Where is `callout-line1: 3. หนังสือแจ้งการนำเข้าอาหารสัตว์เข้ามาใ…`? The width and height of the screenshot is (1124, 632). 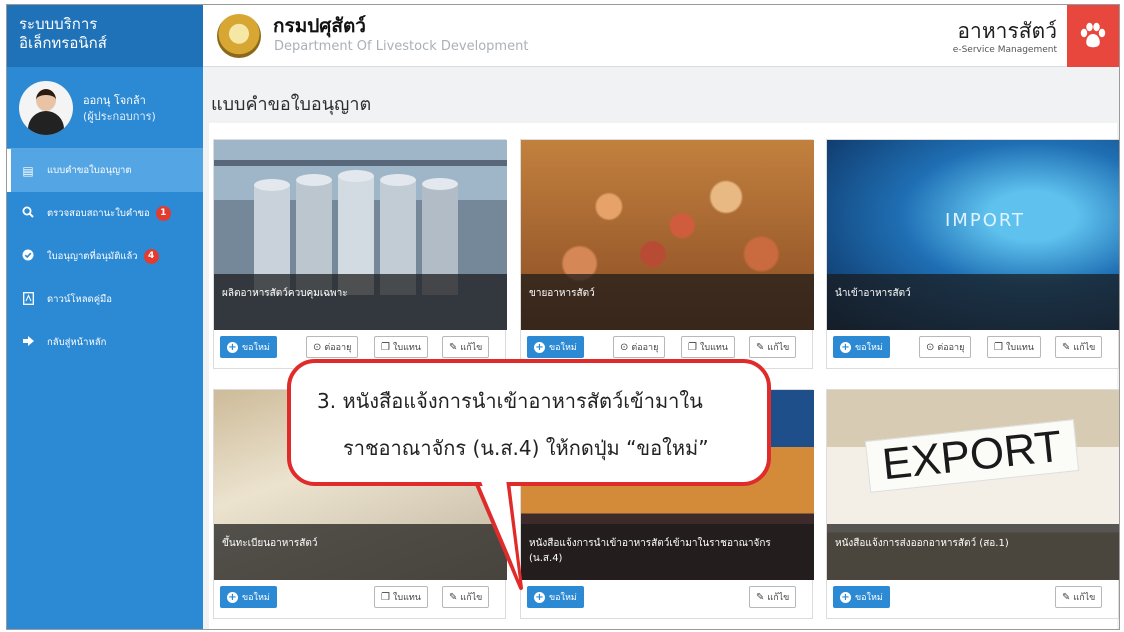
callout-line1: 3. หนังสือแจ้งการนำเข้าอาหารสัตว์เข้ามาใ… is located at coordinates (510, 401).